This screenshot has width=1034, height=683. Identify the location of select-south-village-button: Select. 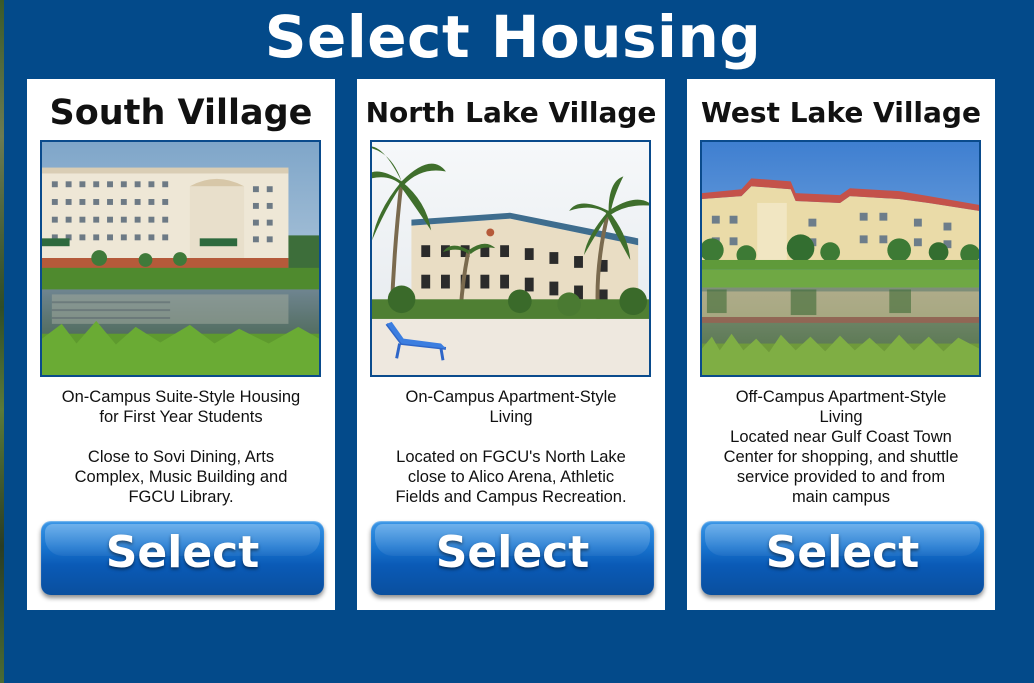
(182, 558).